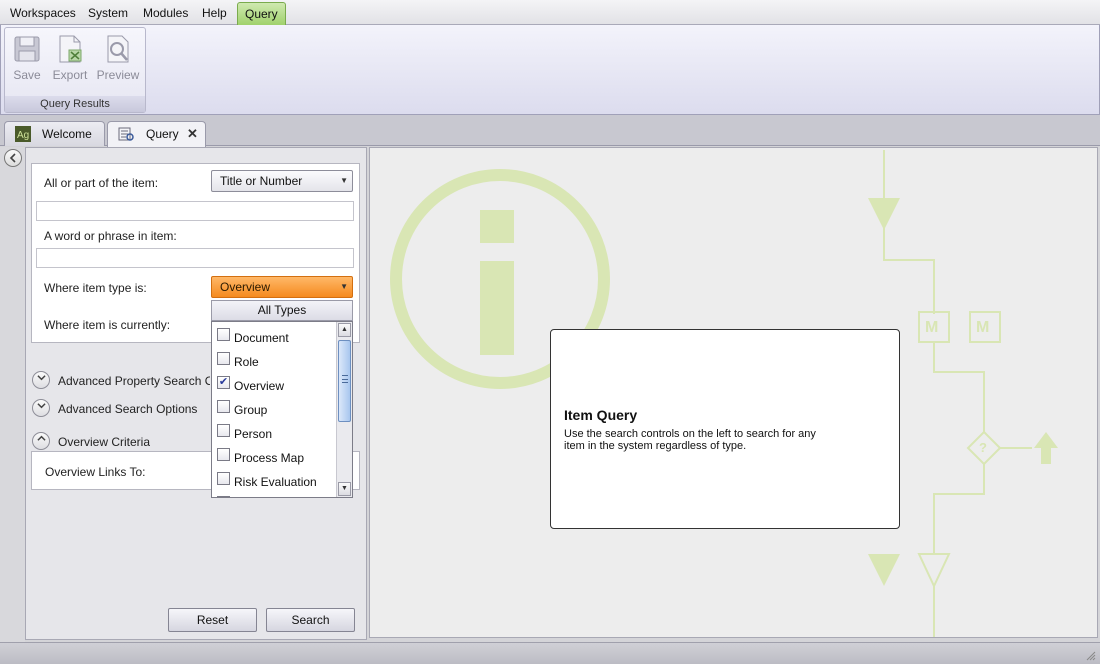 The height and width of the screenshot is (664, 1100). I want to click on excel-export-icon, so click(70, 49).